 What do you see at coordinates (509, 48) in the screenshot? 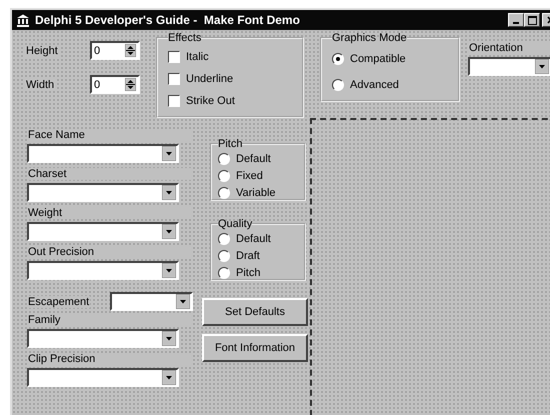
I see `field-label: Orientation` at bounding box center [509, 48].